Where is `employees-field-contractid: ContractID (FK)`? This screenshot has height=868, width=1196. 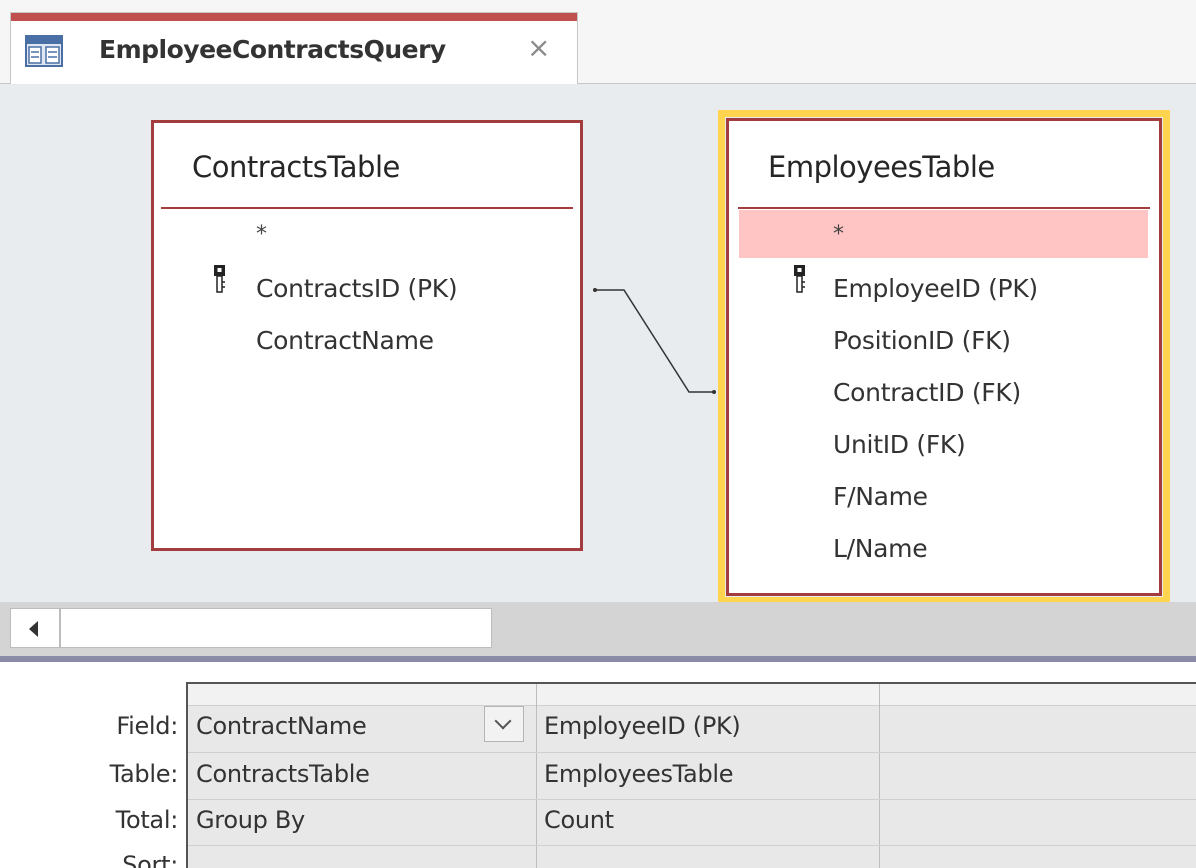
employees-field-contractid: ContractID (FK) is located at coordinates (927, 392).